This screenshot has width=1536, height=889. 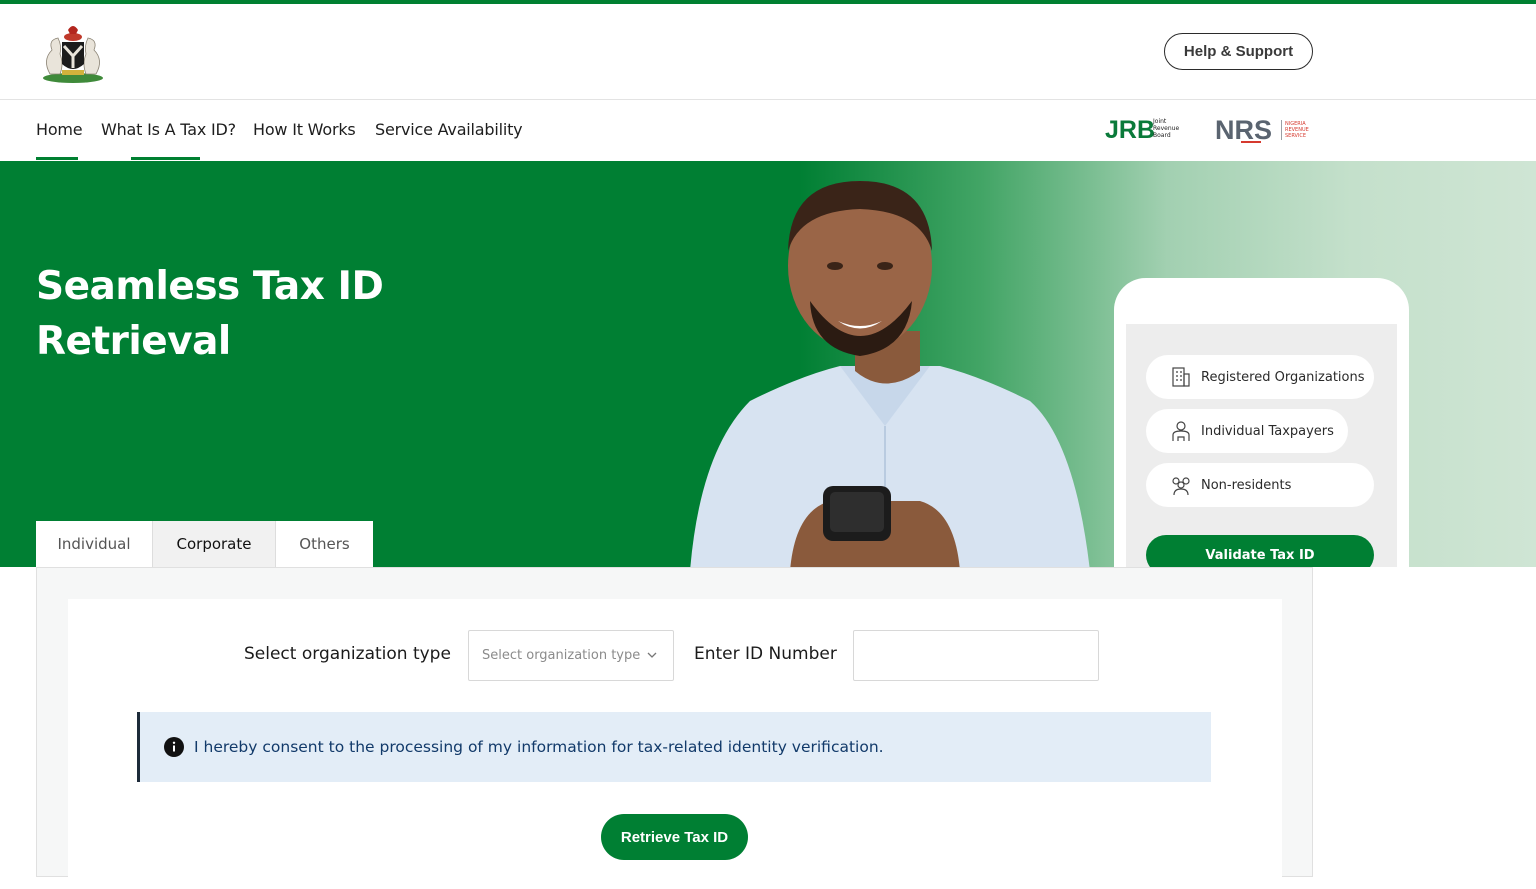 What do you see at coordinates (94, 544) in the screenshot?
I see `tab-individual: Individual` at bounding box center [94, 544].